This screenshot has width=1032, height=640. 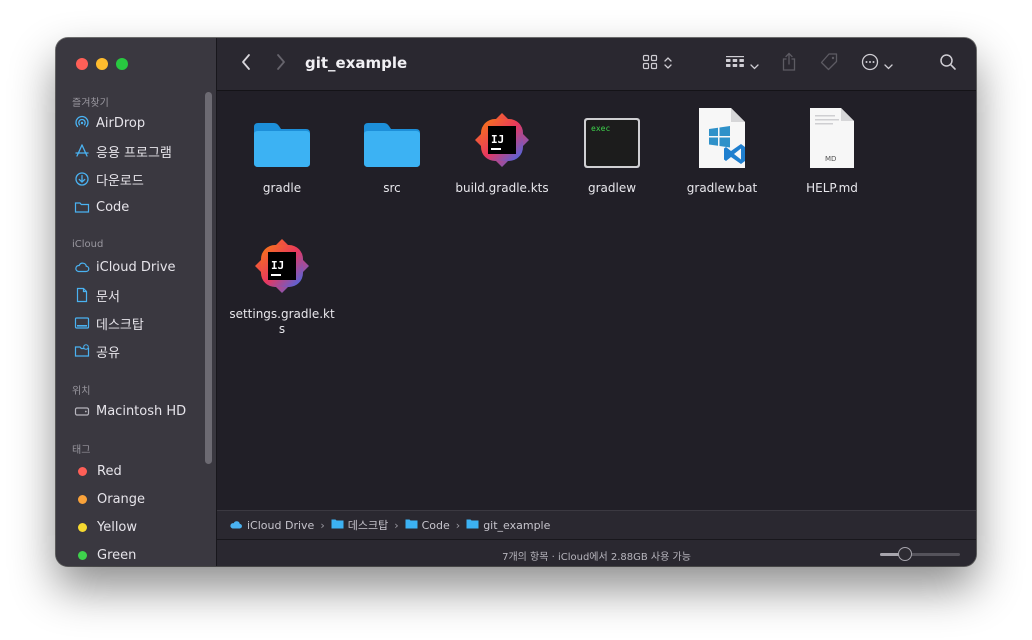 I want to click on tag-button, so click(x=829, y=64).